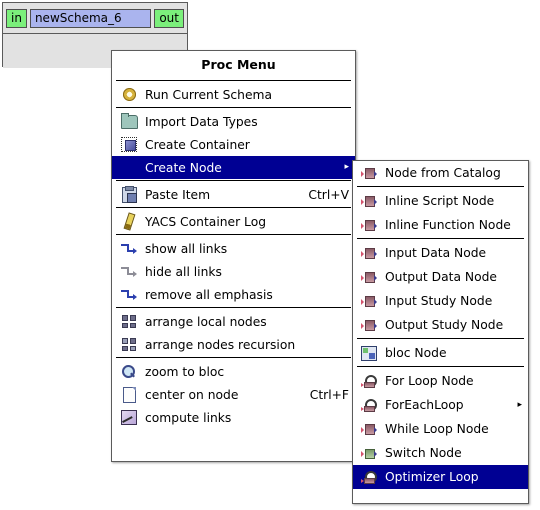  What do you see at coordinates (129, 322) in the screenshot?
I see `grid-arrange-icon` at bounding box center [129, 322].